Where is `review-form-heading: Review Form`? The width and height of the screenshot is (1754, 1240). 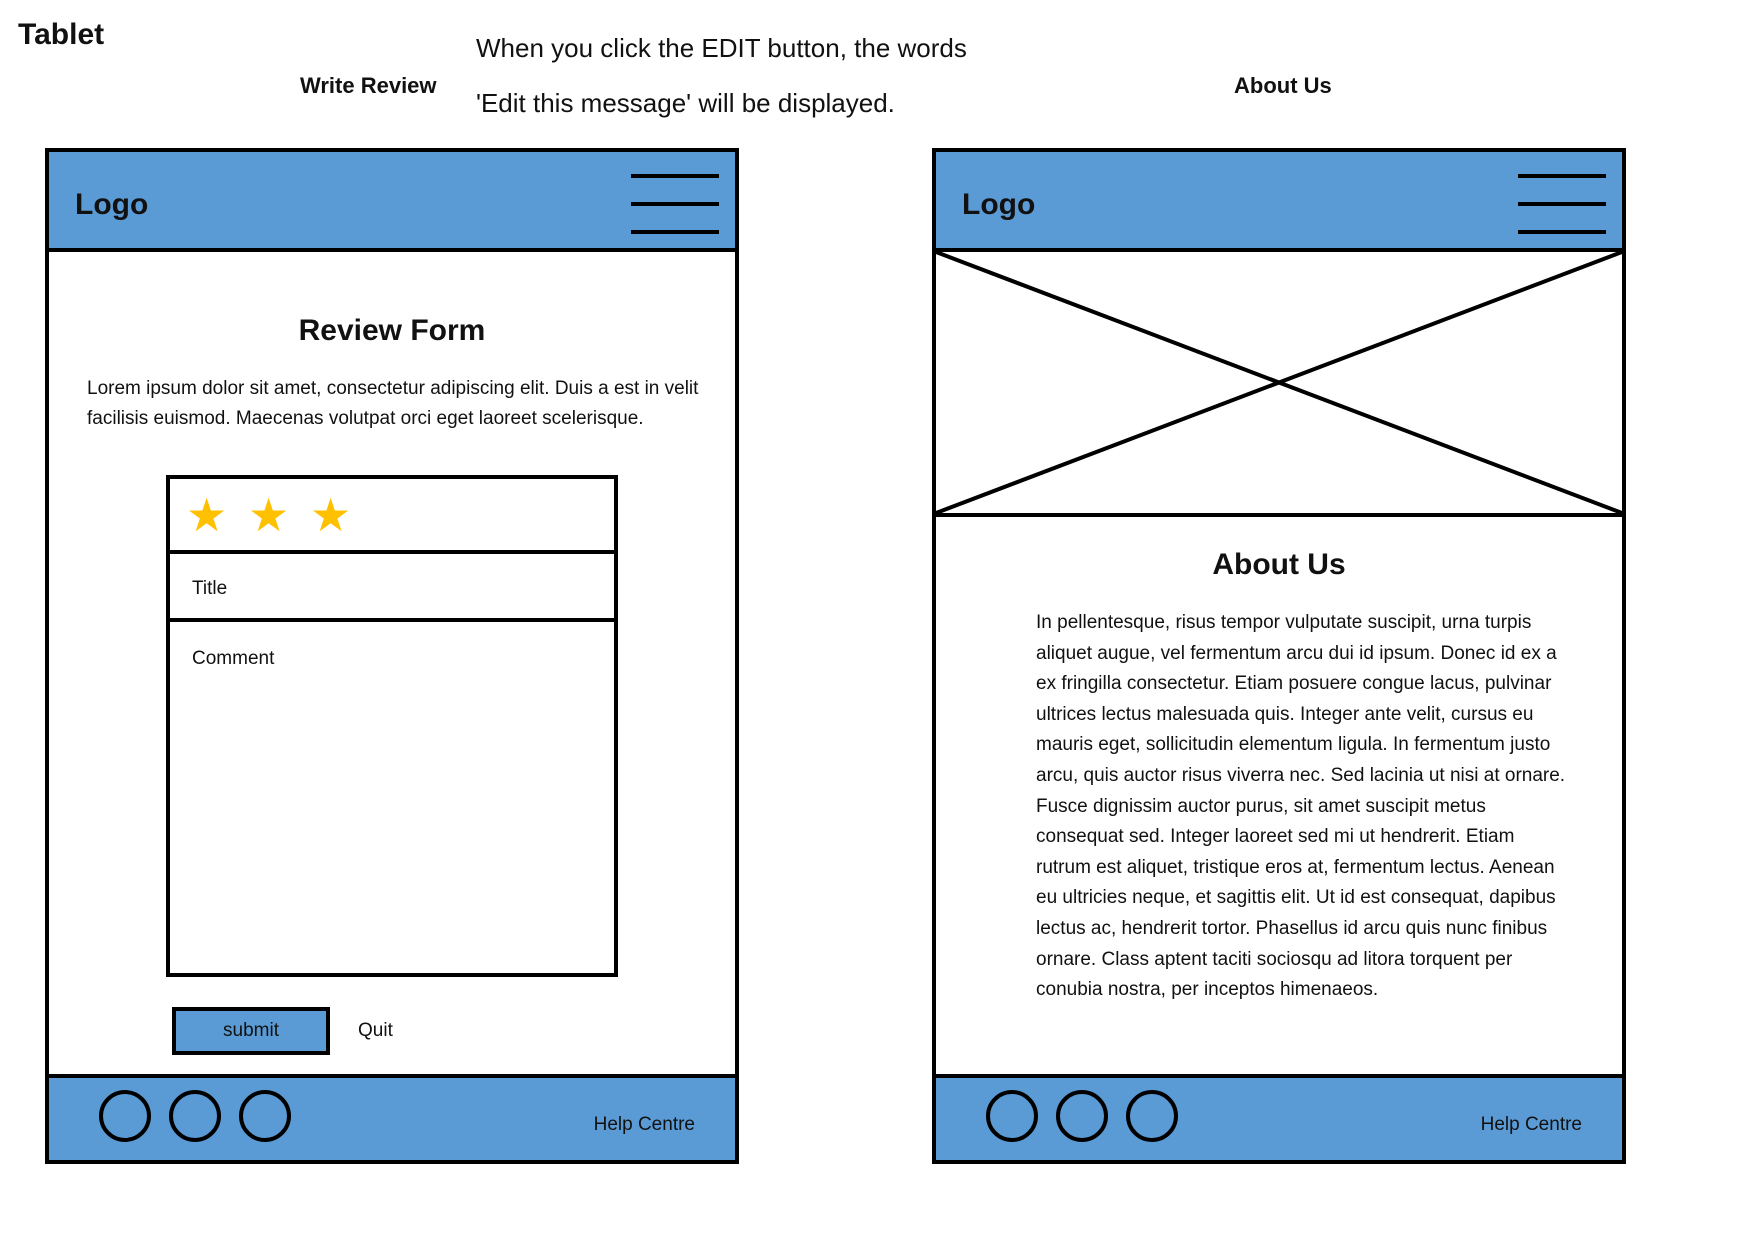 review-form-heading: Review Form is located at coordinates (392, 330).